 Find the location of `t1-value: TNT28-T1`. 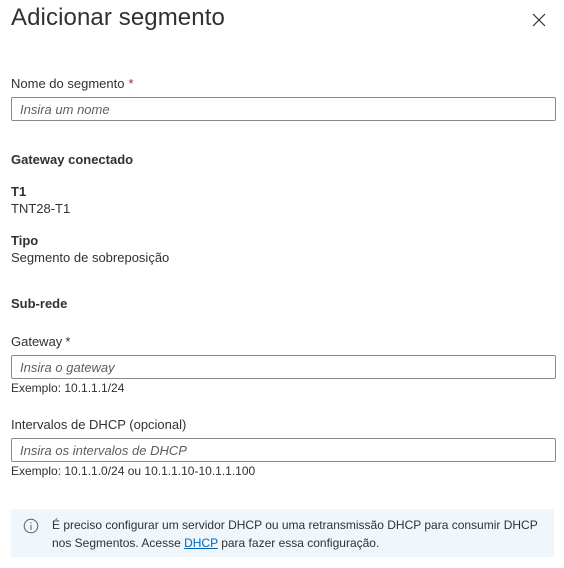

t1-value: TNT28-T1 is located at coordinates (41, 208).